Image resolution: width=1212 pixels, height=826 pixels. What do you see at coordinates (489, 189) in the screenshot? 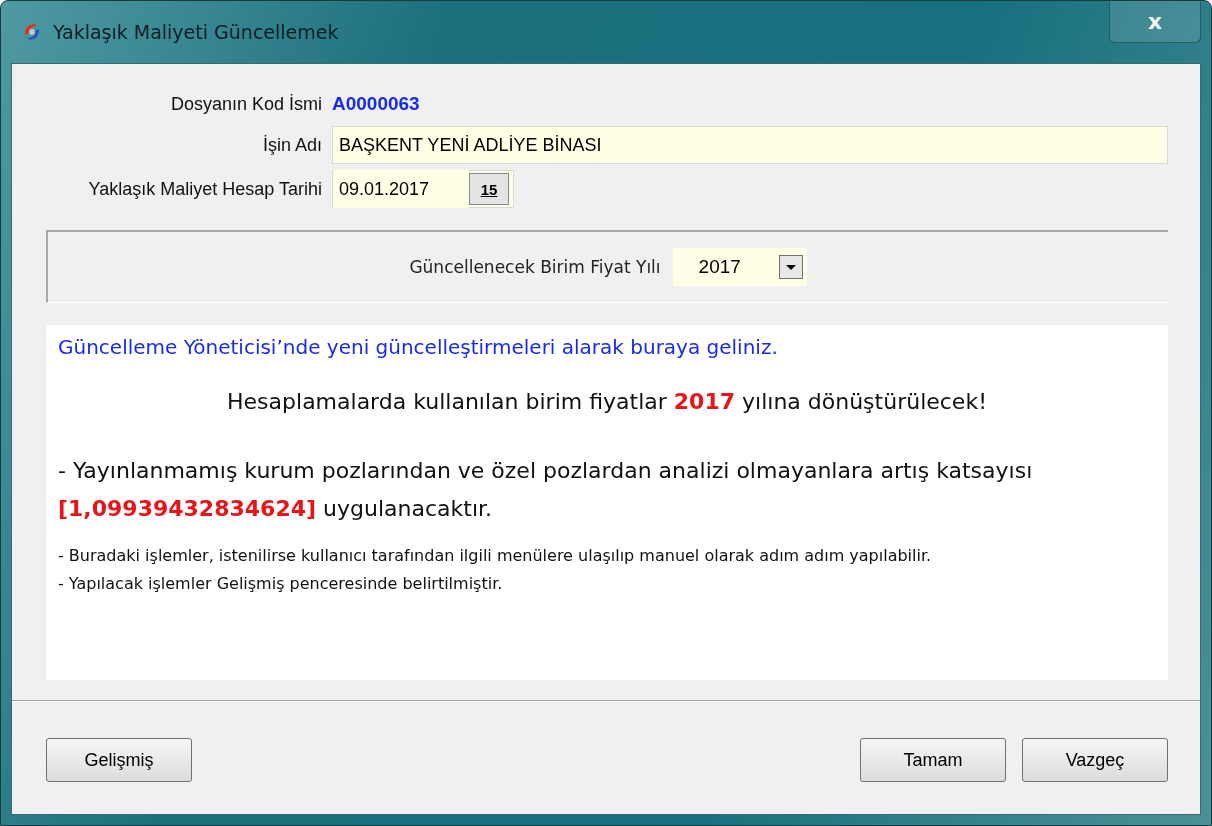
I see `calendar-button: 15` at bounding box center [489, 189].